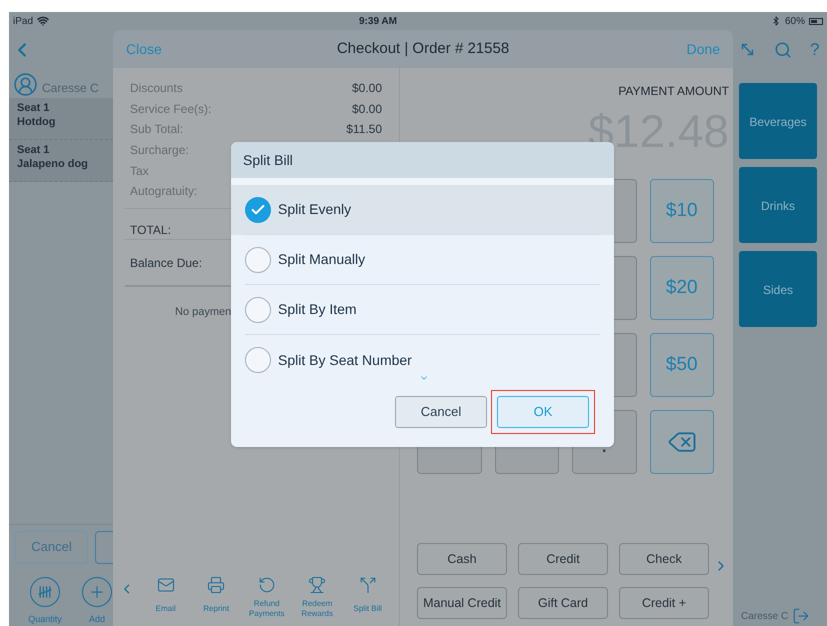 This screenshot has height=626, width=827. What do you see at coordinates (267, 585) in the screenshot?
I see `undo-icon` at bounding box center [267, 585].